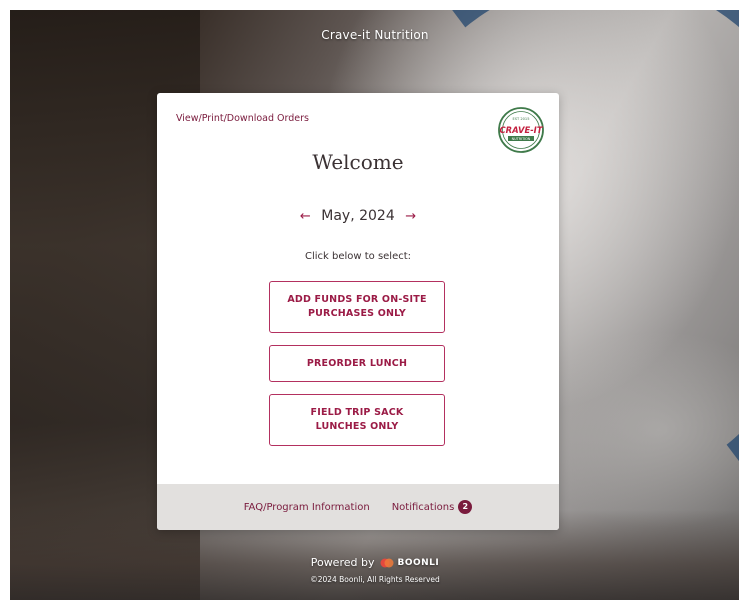 The width and height of the screenshot is (750, 606). I want to click on current-month-label: May, 2024, so click(358, 216).